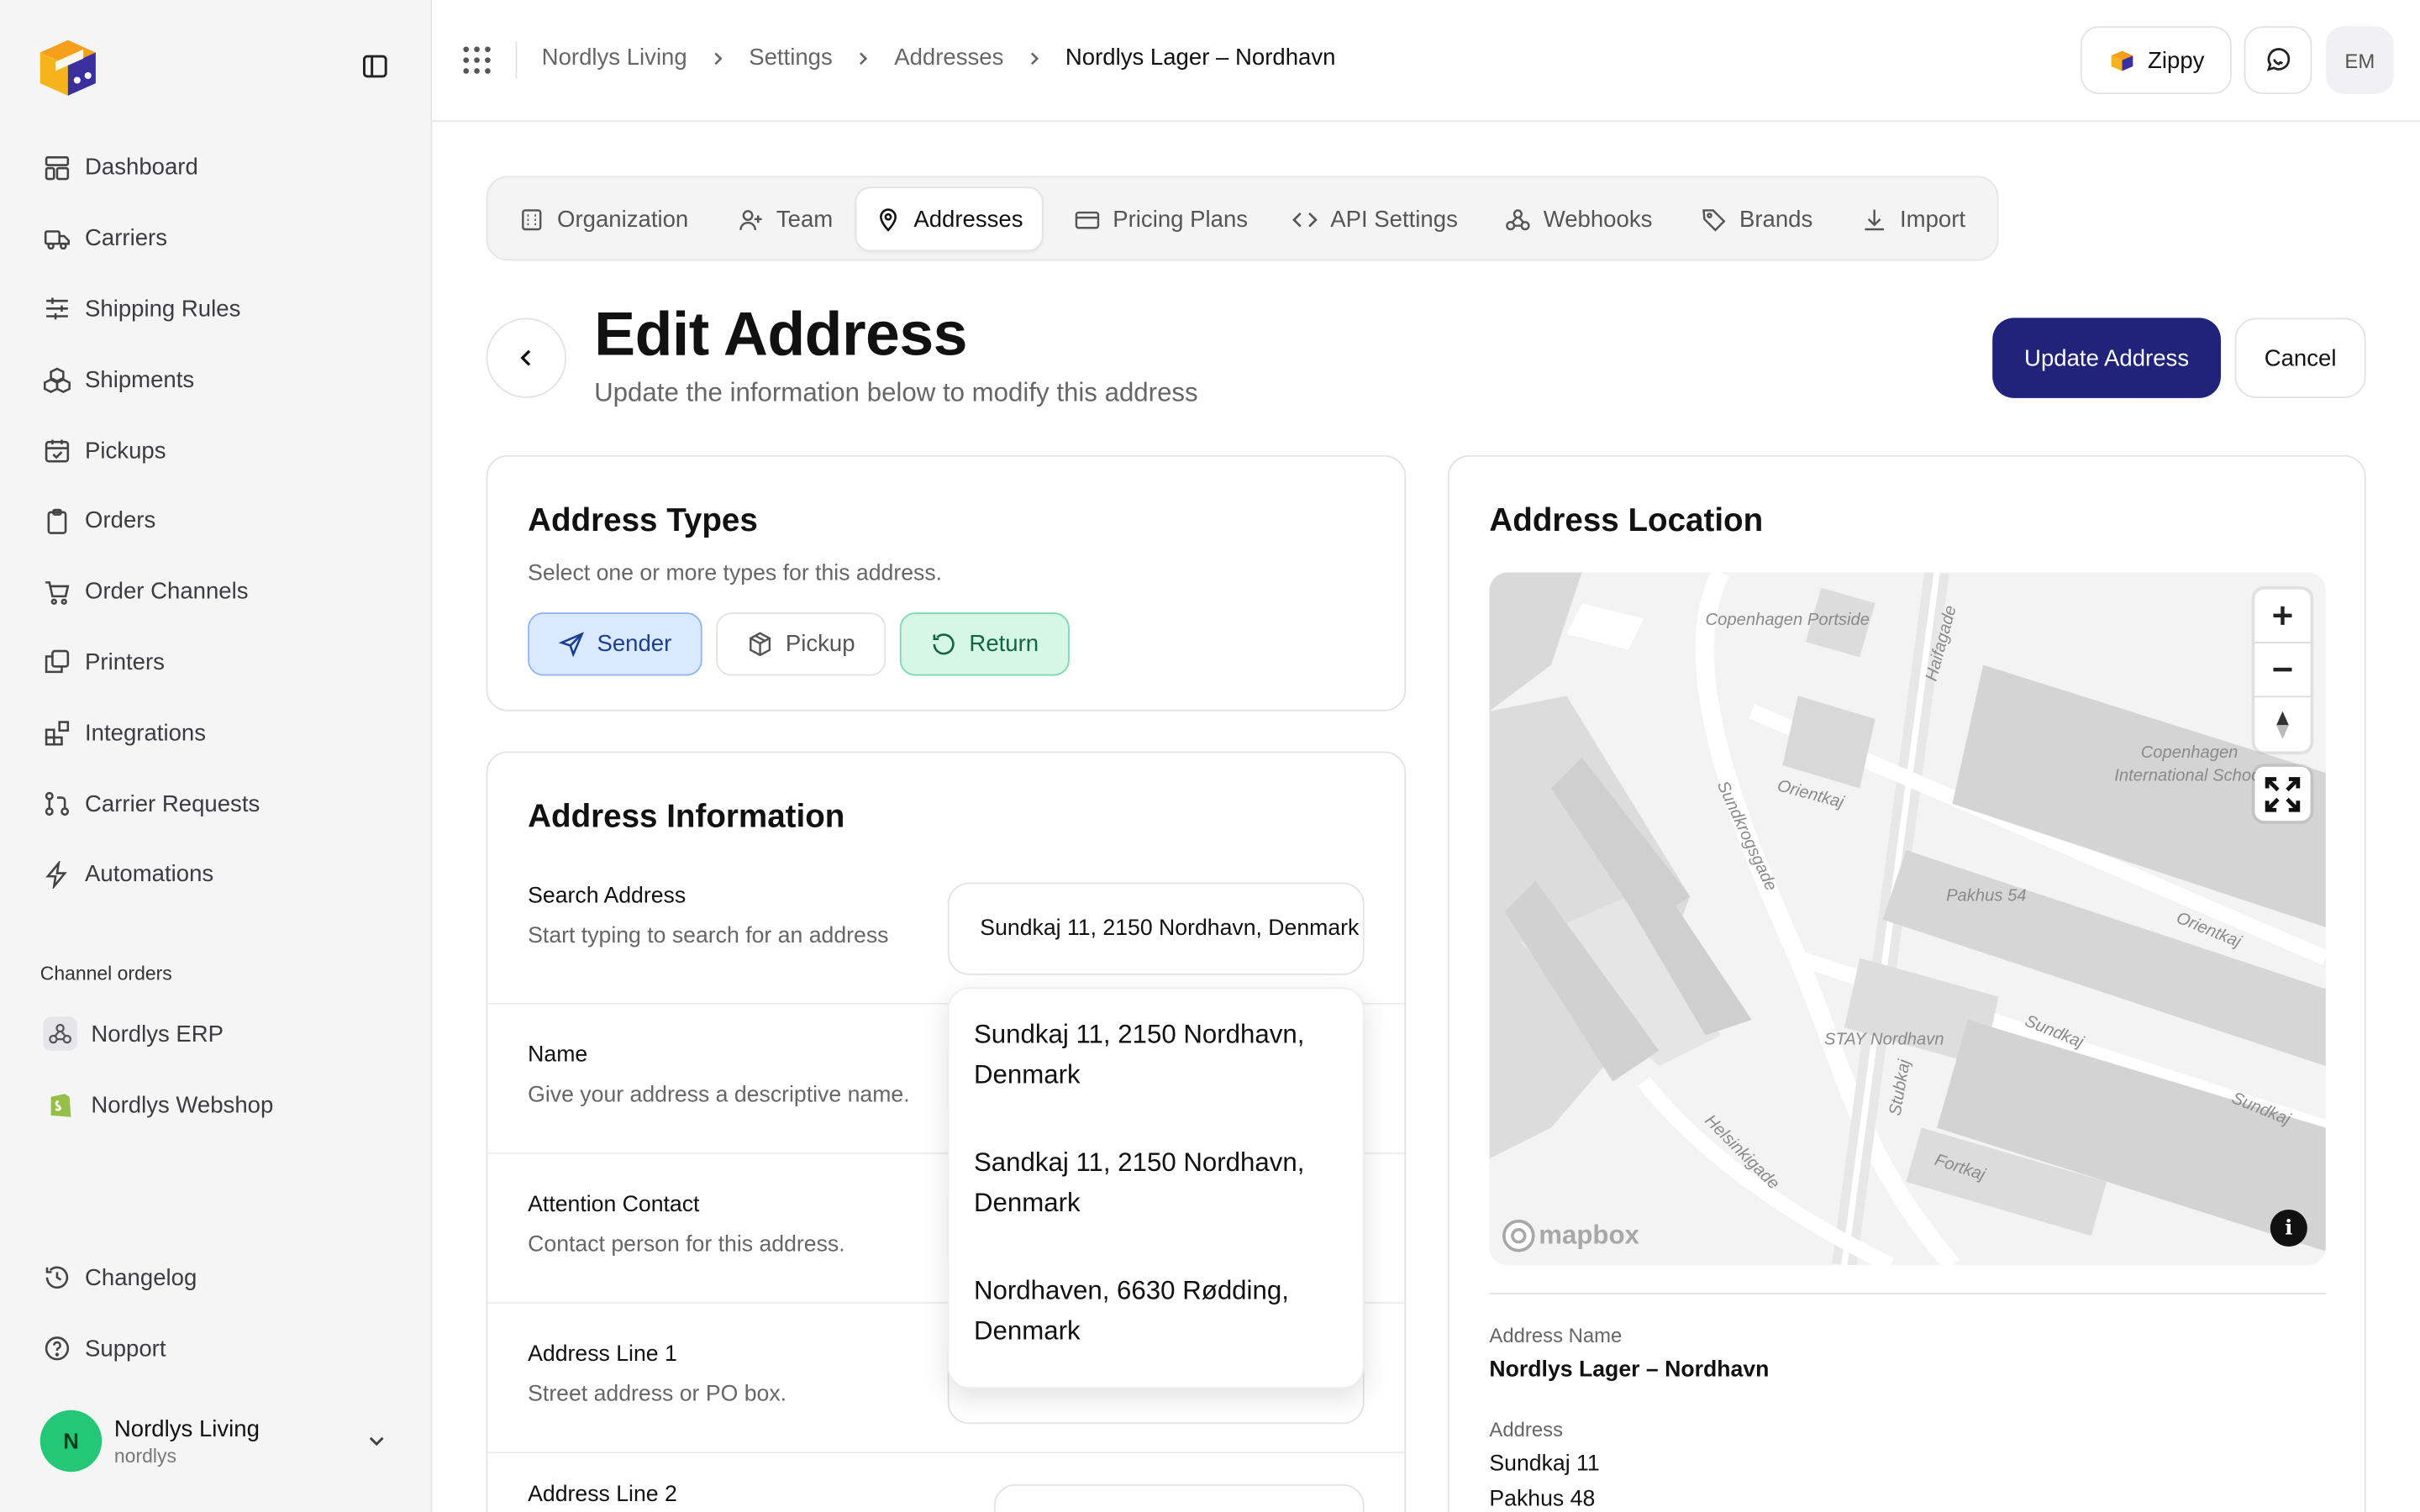 The width and height of the screenshot is (2420, 1512). I want to click on fullscreen-button, so click(2282, 794).